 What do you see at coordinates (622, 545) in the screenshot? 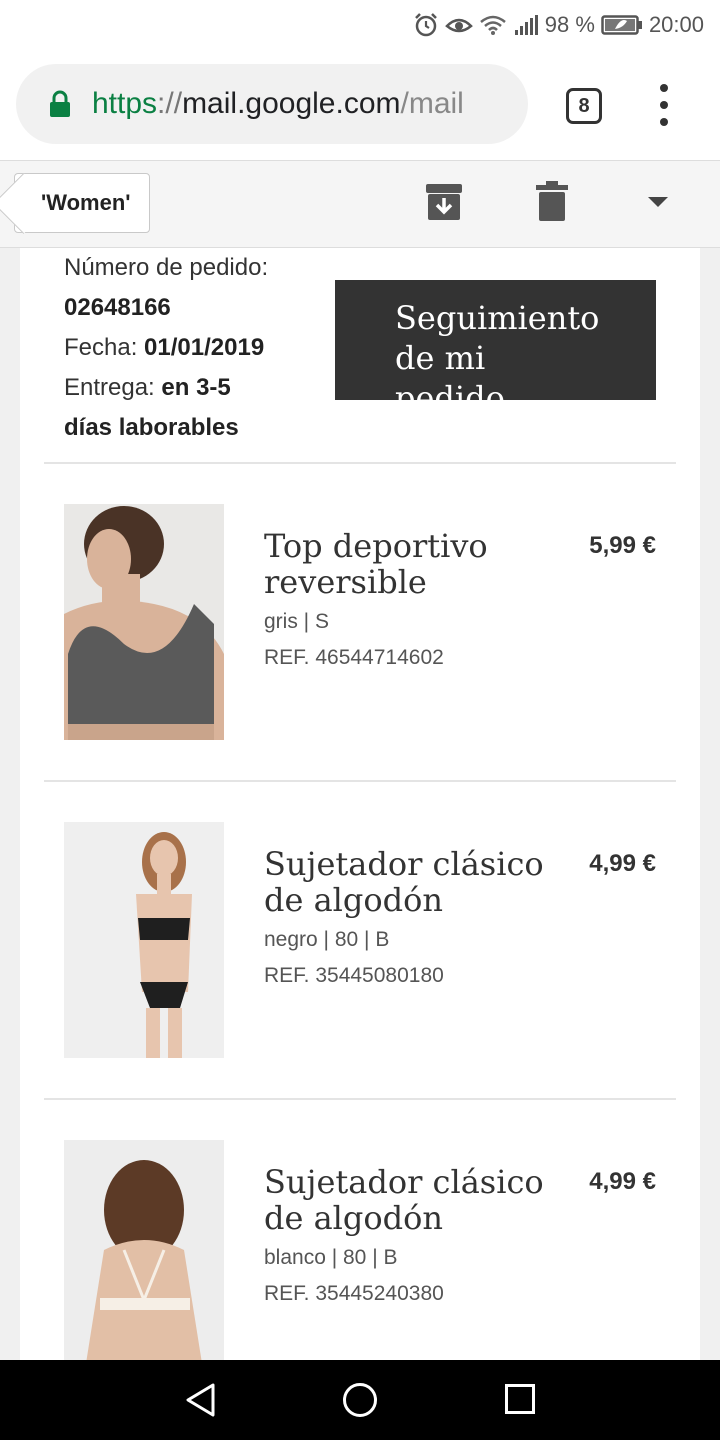
I see `product-price: 5,99 €` at bounding box center [622, 545].